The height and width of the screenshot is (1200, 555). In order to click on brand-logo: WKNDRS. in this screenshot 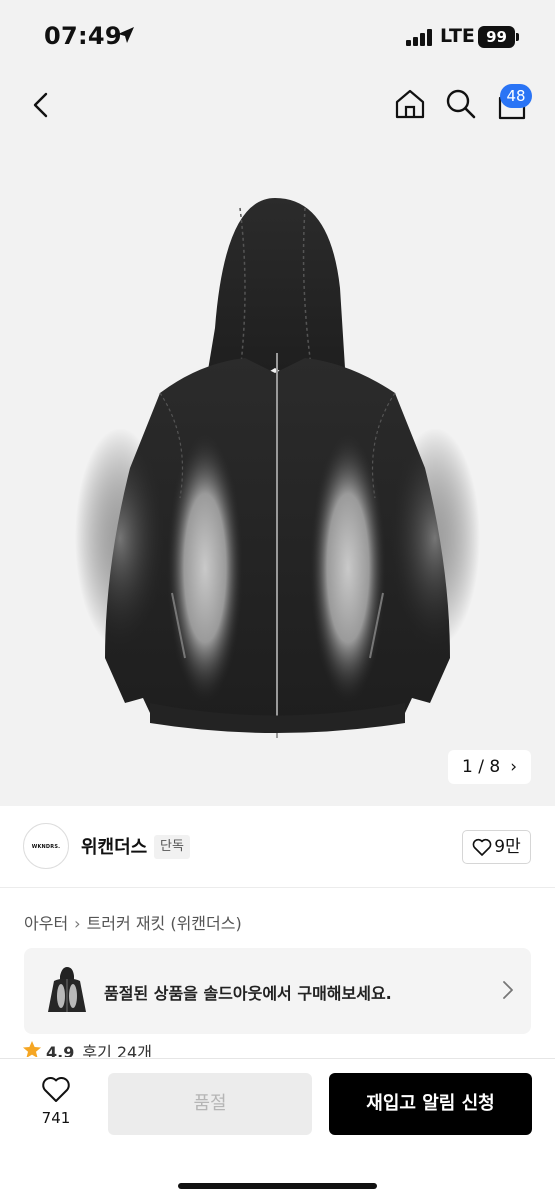, I will do `click(46, 846)`.